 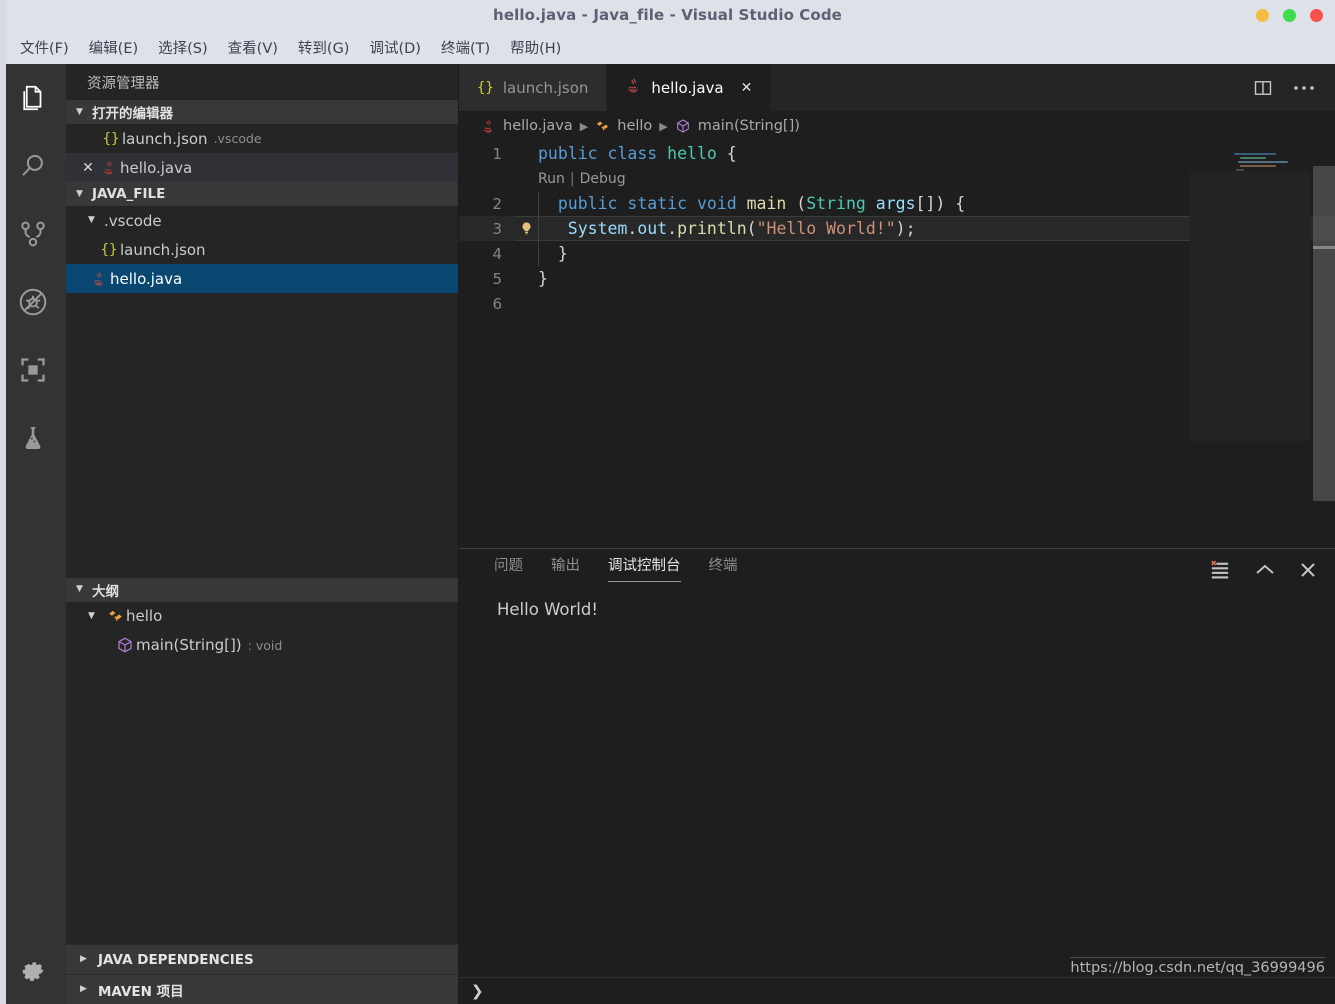 What do you see at coordinates (538, 126) in the screenshot?
I see `breadcrumb-item-file: hello.java` at bounding box center [538, 126].